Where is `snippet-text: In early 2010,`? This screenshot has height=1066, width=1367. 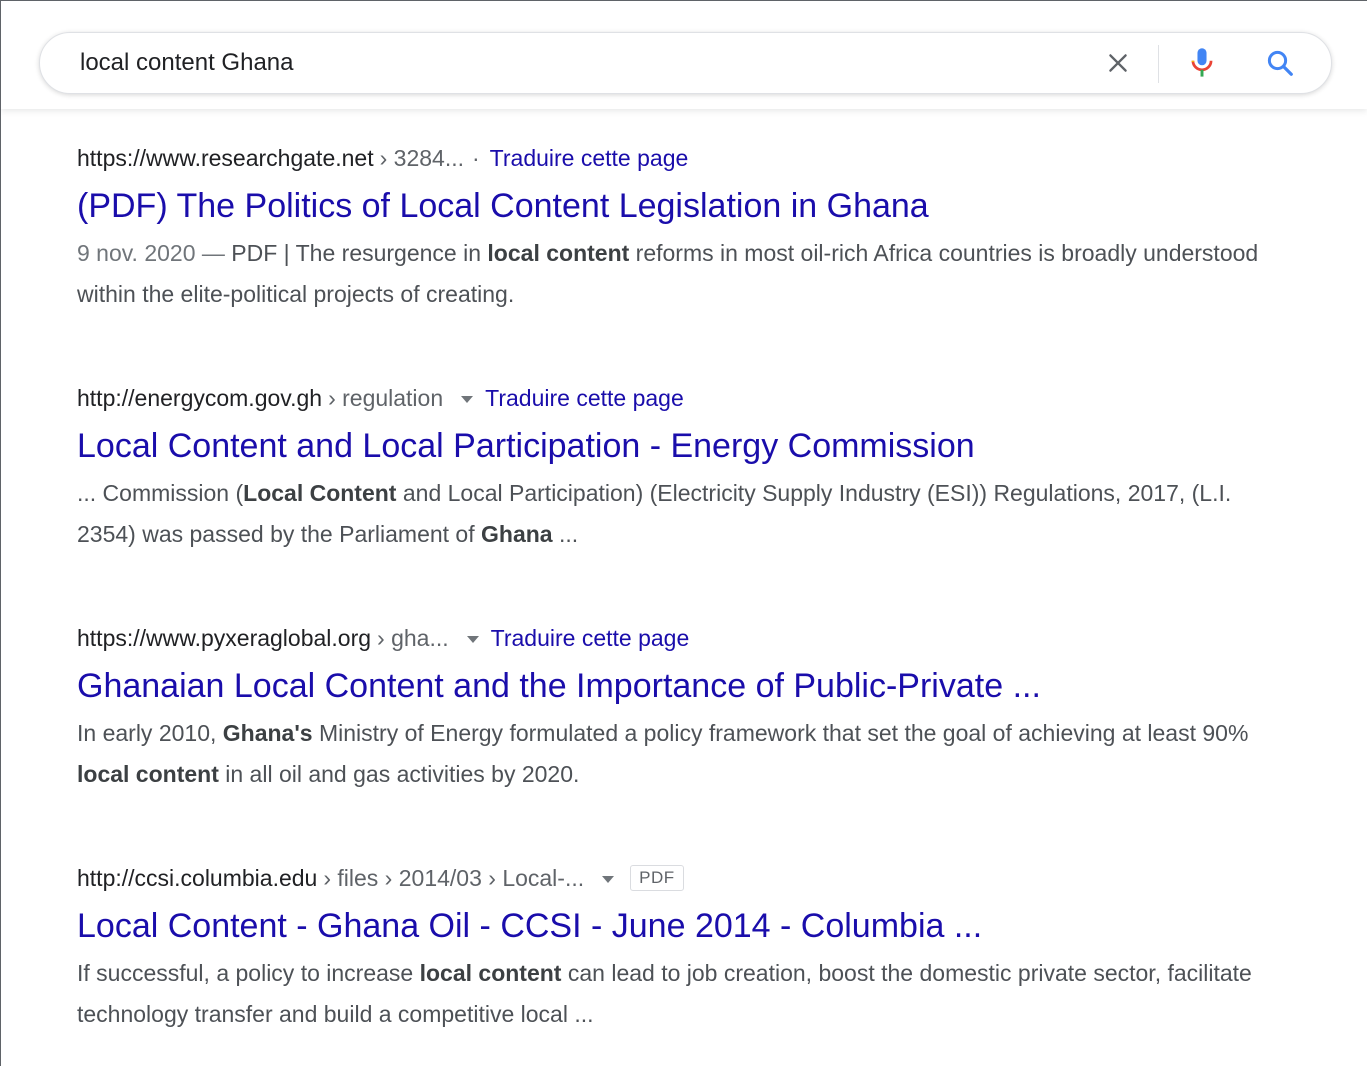
snippet-text: In early 2010, is located at coordinates (150, 733).